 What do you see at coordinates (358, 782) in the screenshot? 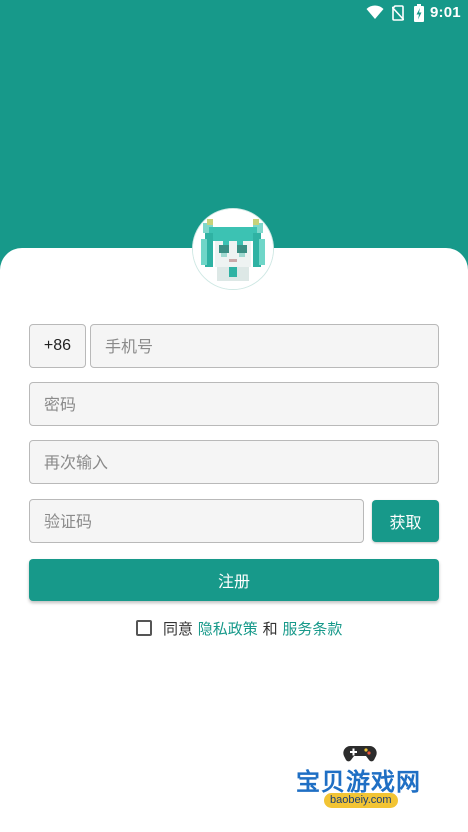
I see `watermark-title: 宝贝游戏网` at bounding box center [358, 782].